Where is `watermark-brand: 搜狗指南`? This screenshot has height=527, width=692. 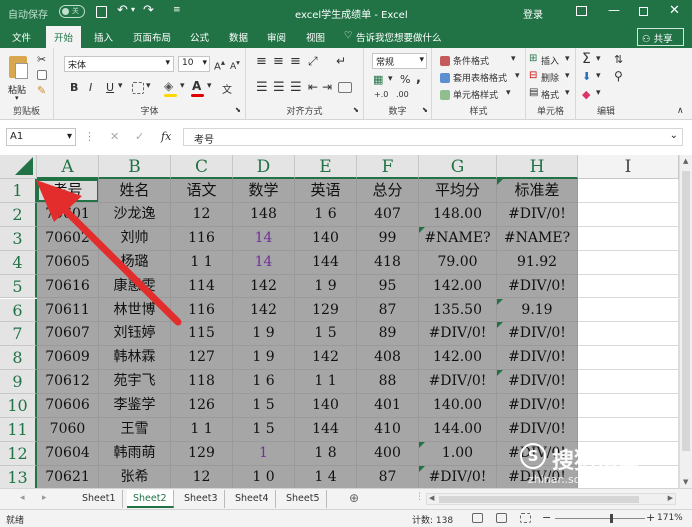 watermark-brand: 搜狗指南 is located at coordinates (596, 461).